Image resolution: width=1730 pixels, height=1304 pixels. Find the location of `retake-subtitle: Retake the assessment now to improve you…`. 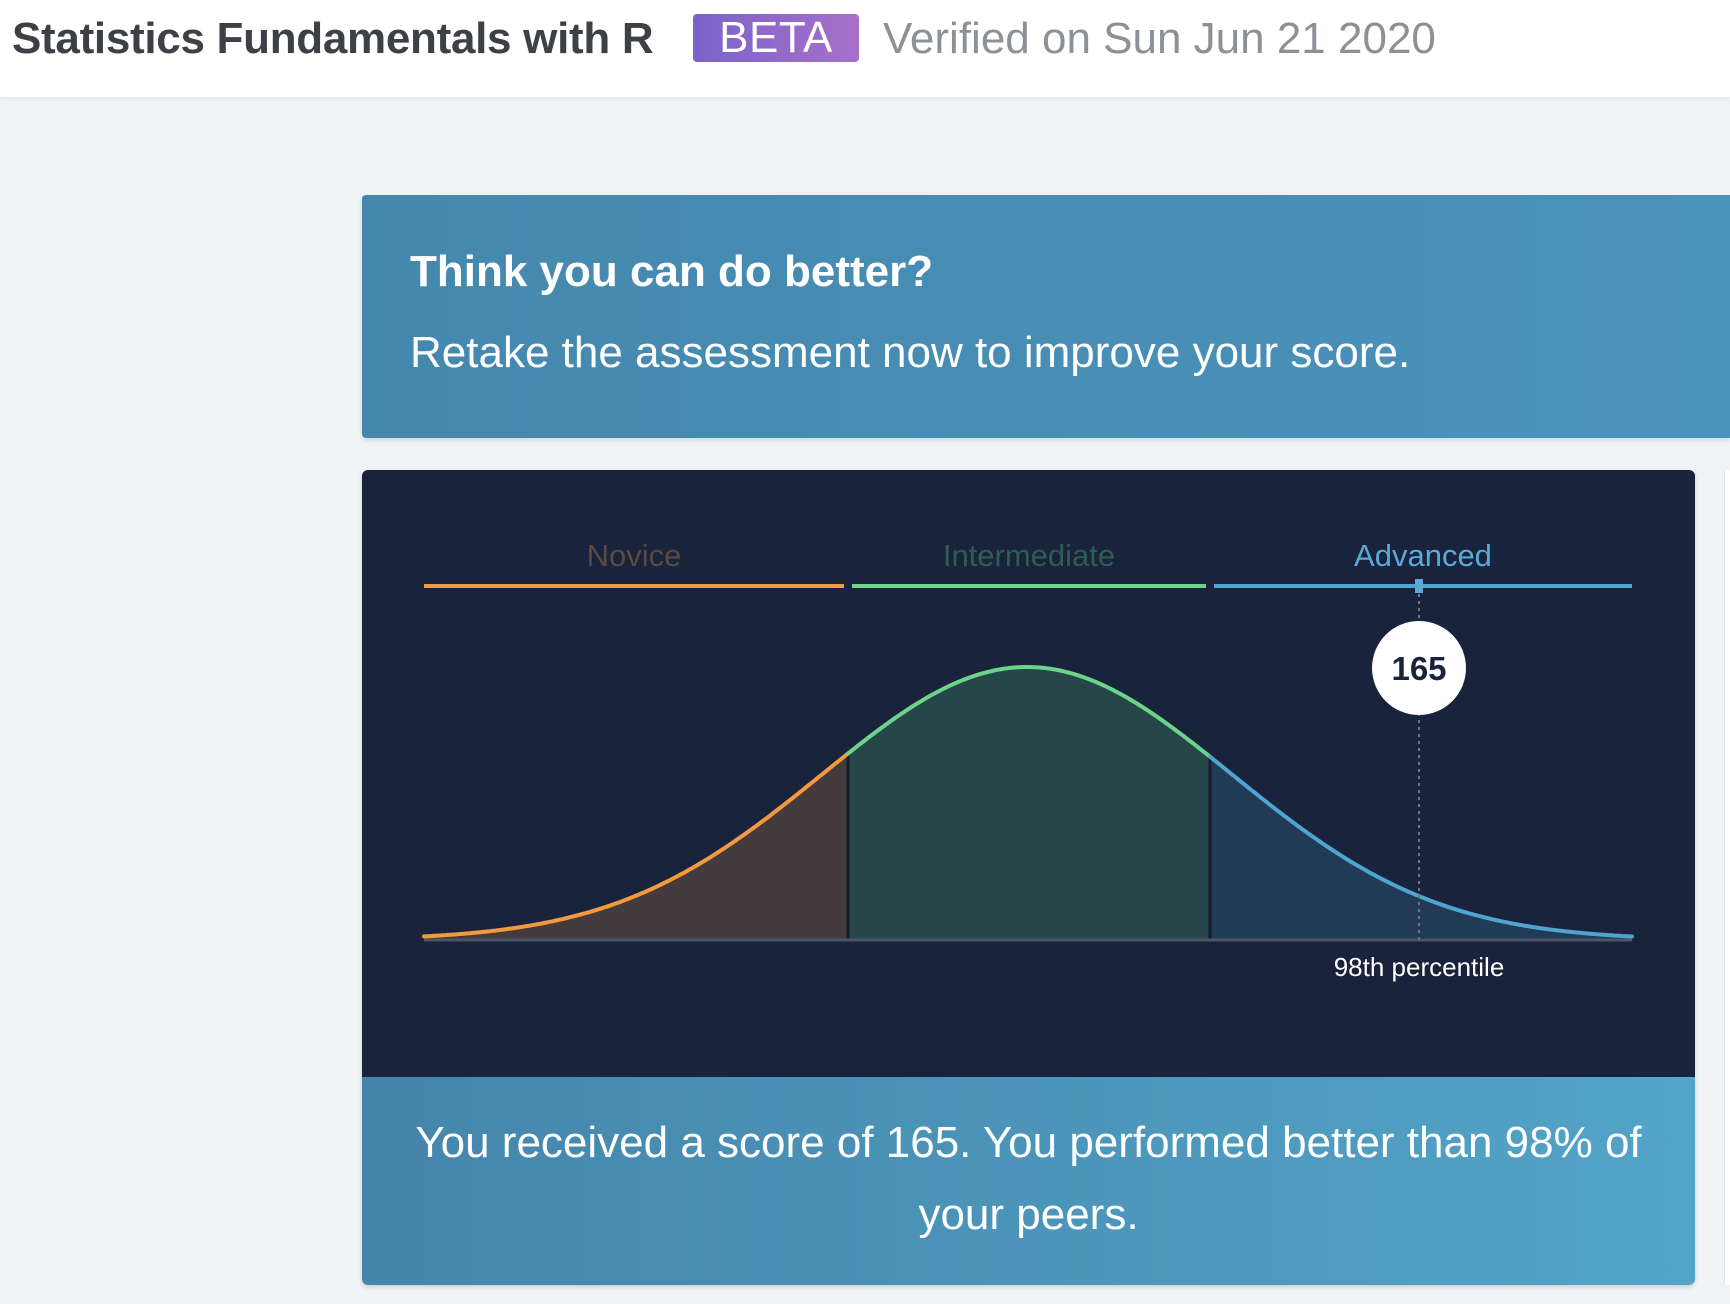

retake-subtitle: Retake the assessment now to improve you… is located at coordinates (910, 352).